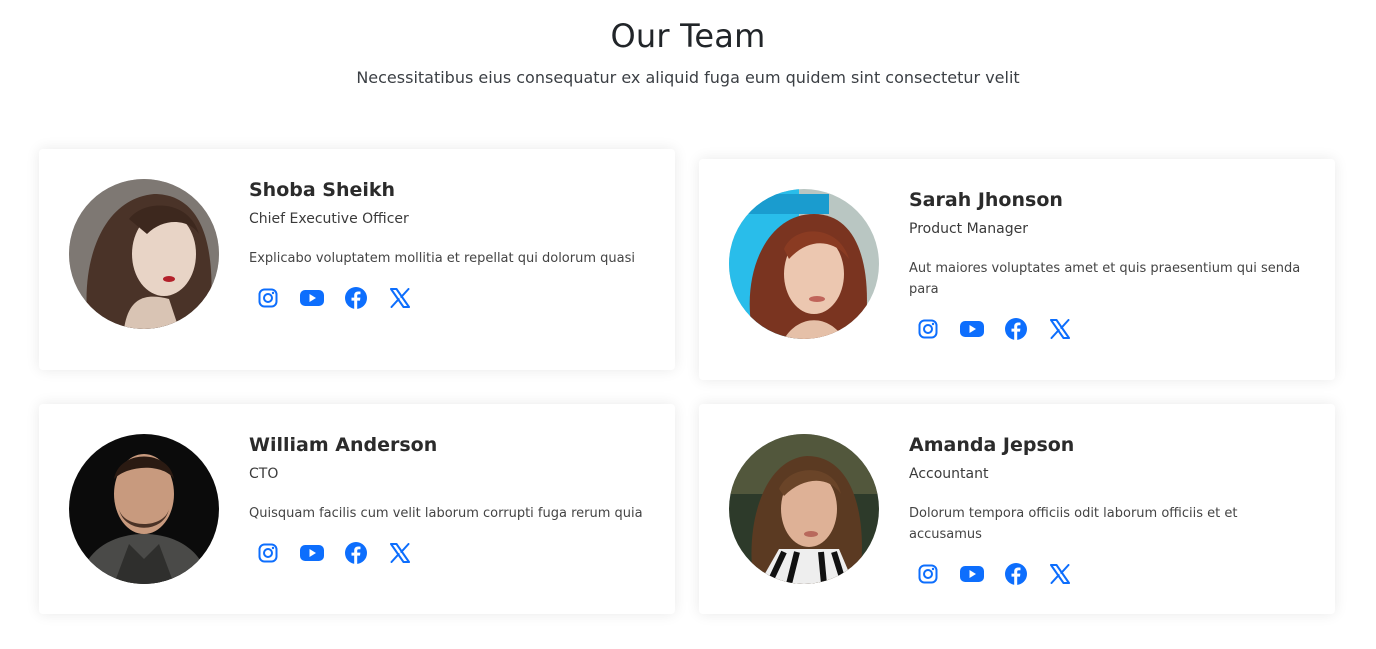  What do you see at coordinates (949, 474) in the screenshot?
I see `member-role: Accountant` at bounding box center [949, 474].